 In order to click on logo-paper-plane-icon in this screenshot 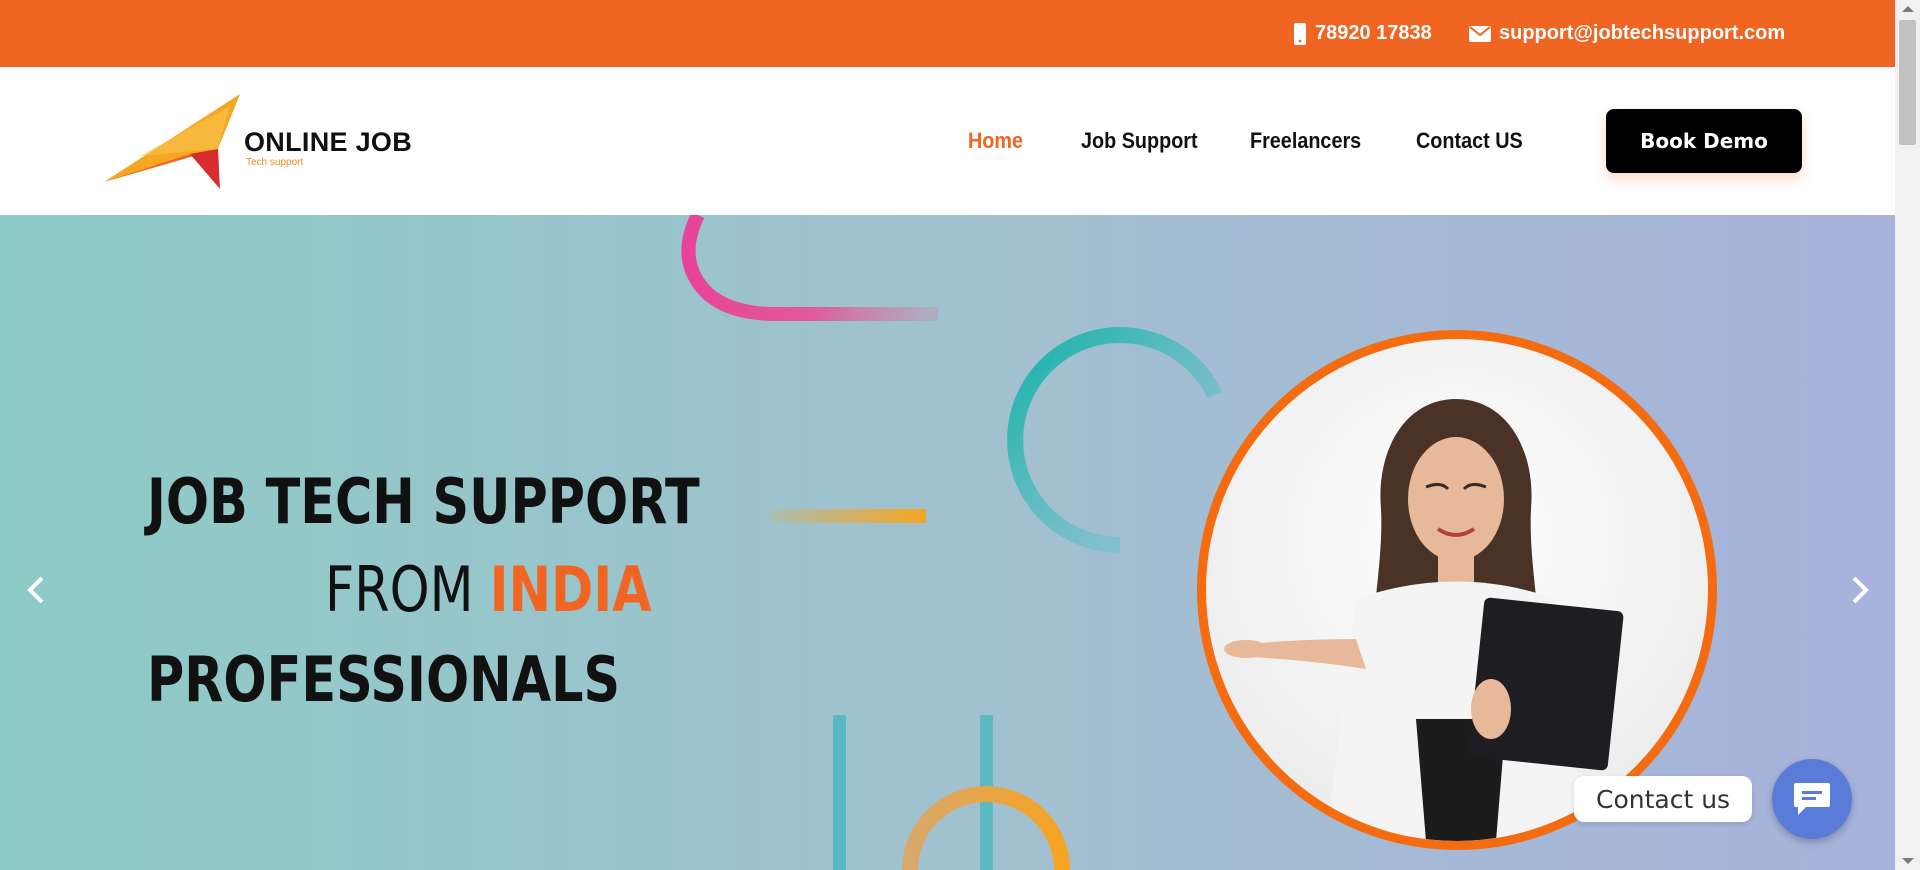, I will do `click(172, 141)`.